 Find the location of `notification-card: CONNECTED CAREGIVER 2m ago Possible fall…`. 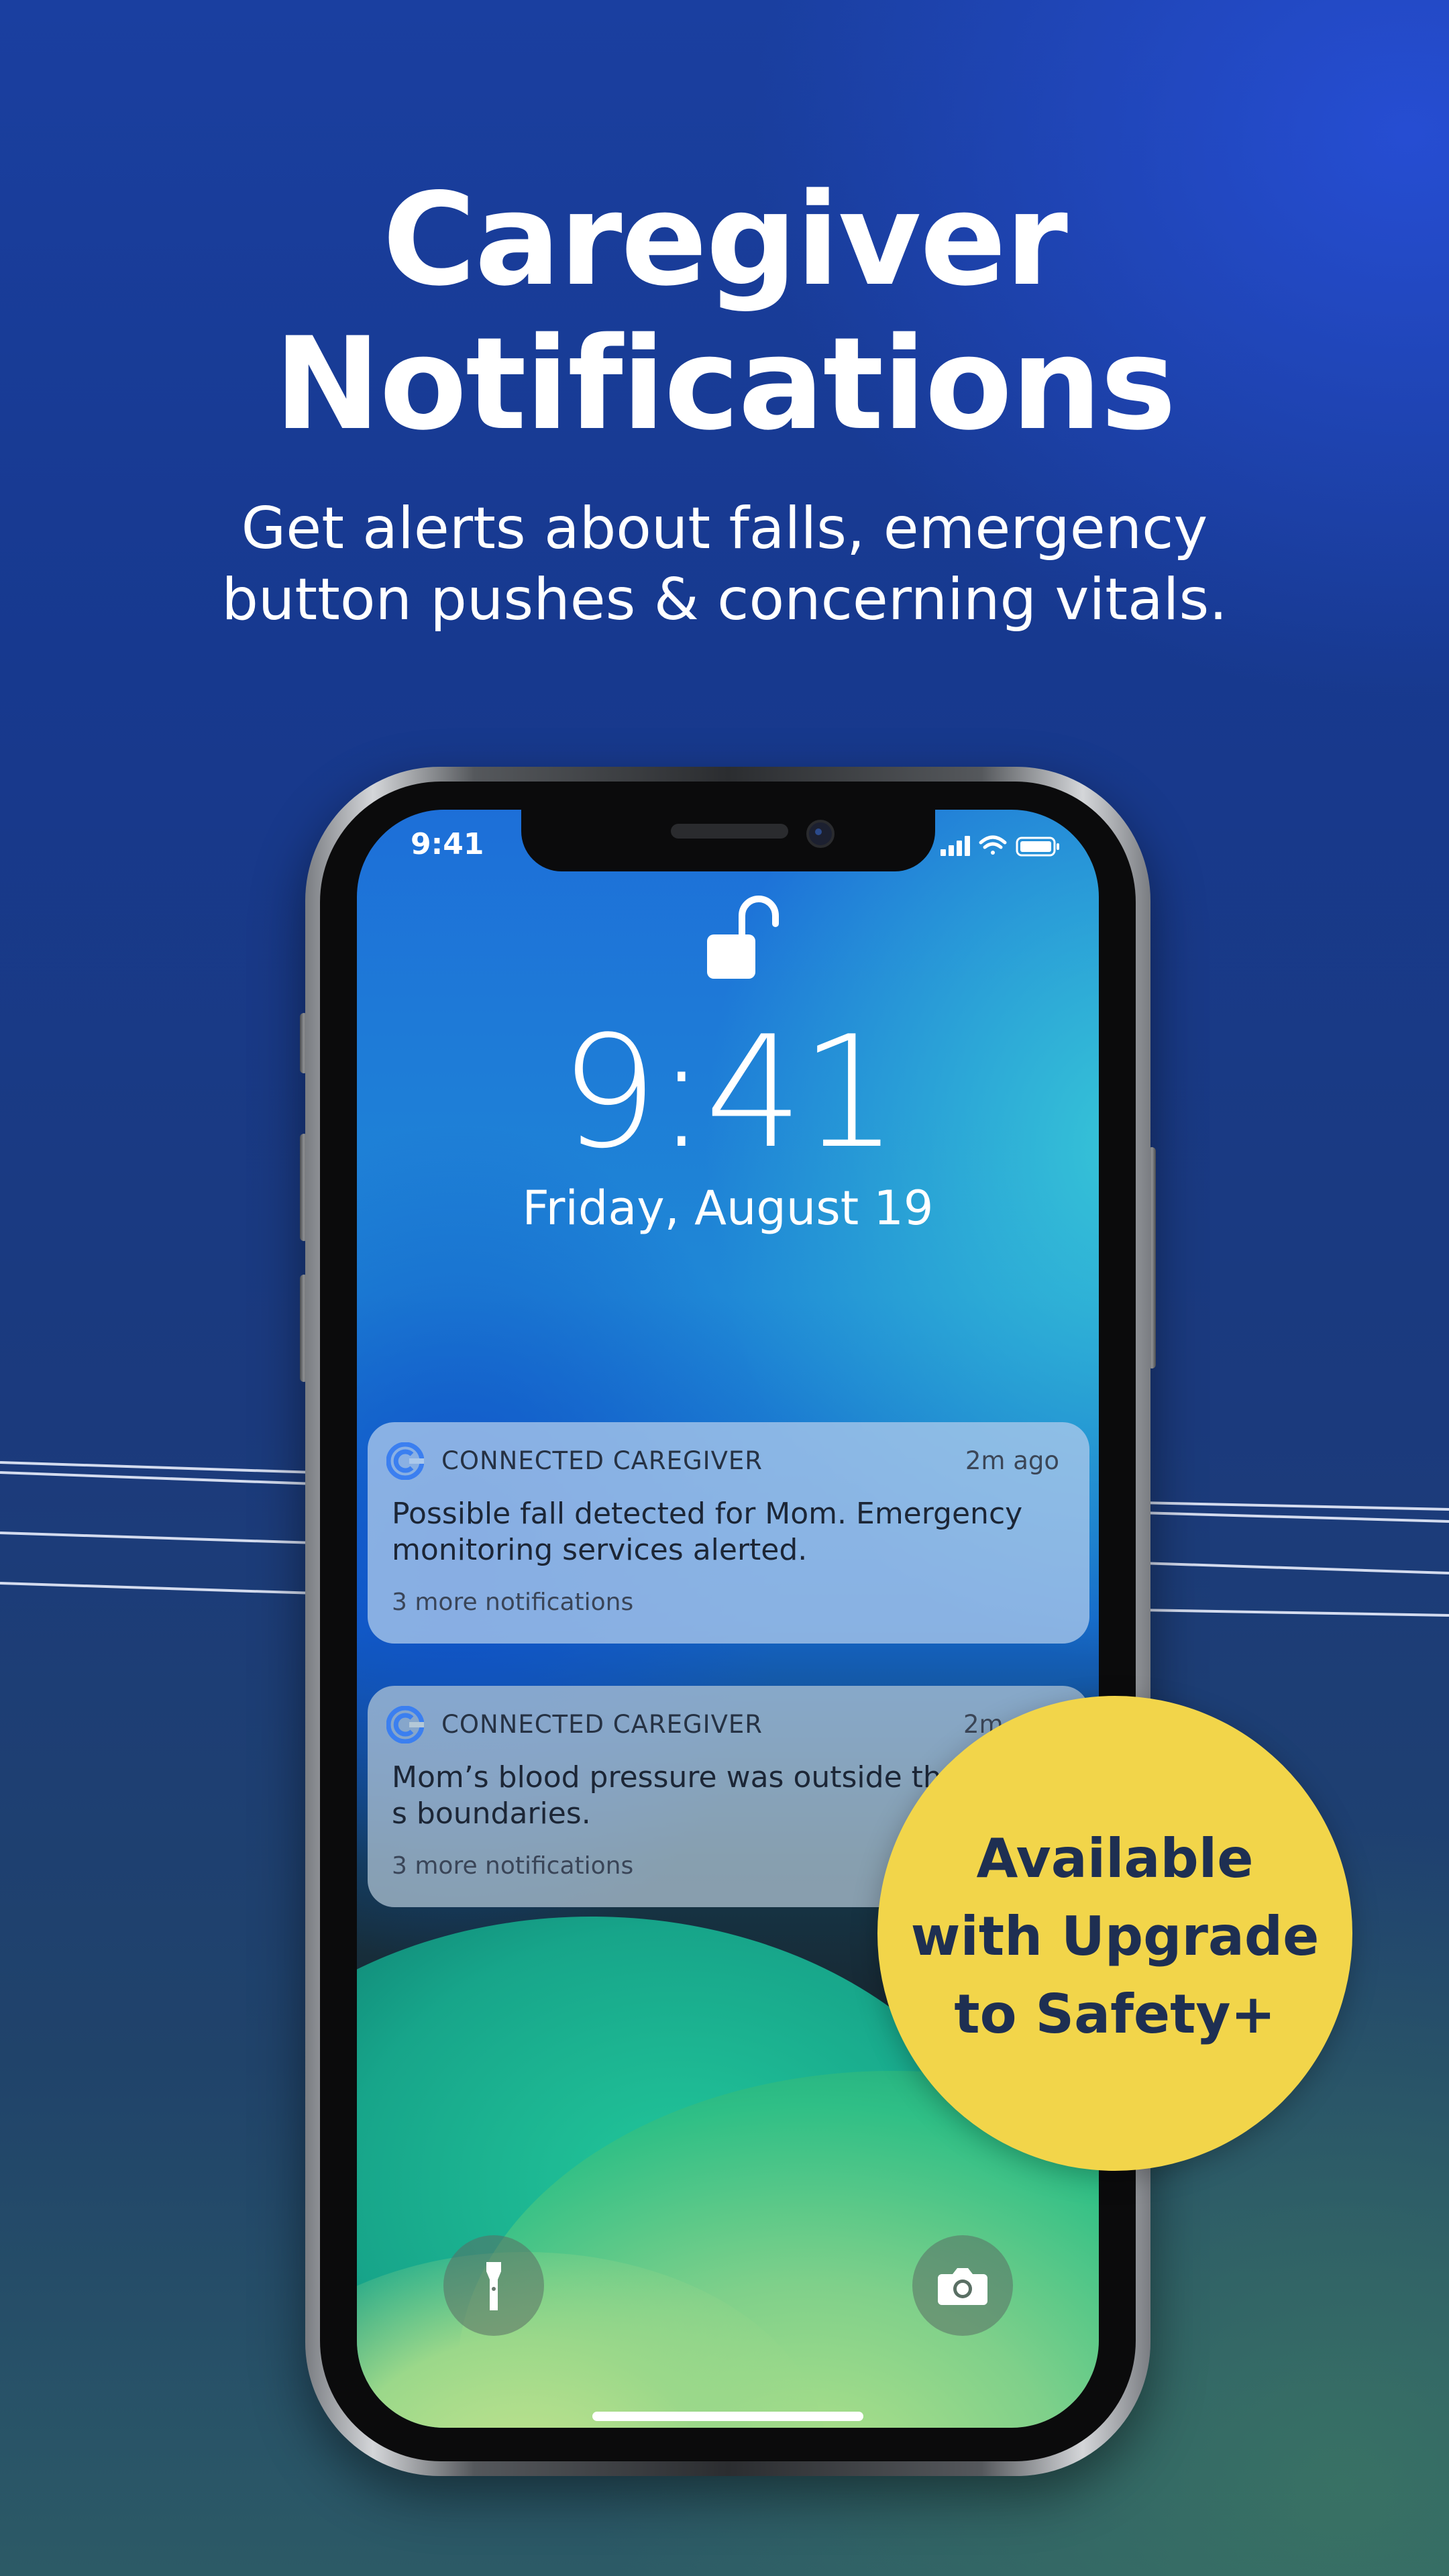

notification-card: CONNECTED CAREGIVER 2m ago Possible fall… is located at coordinates (728, 1533).